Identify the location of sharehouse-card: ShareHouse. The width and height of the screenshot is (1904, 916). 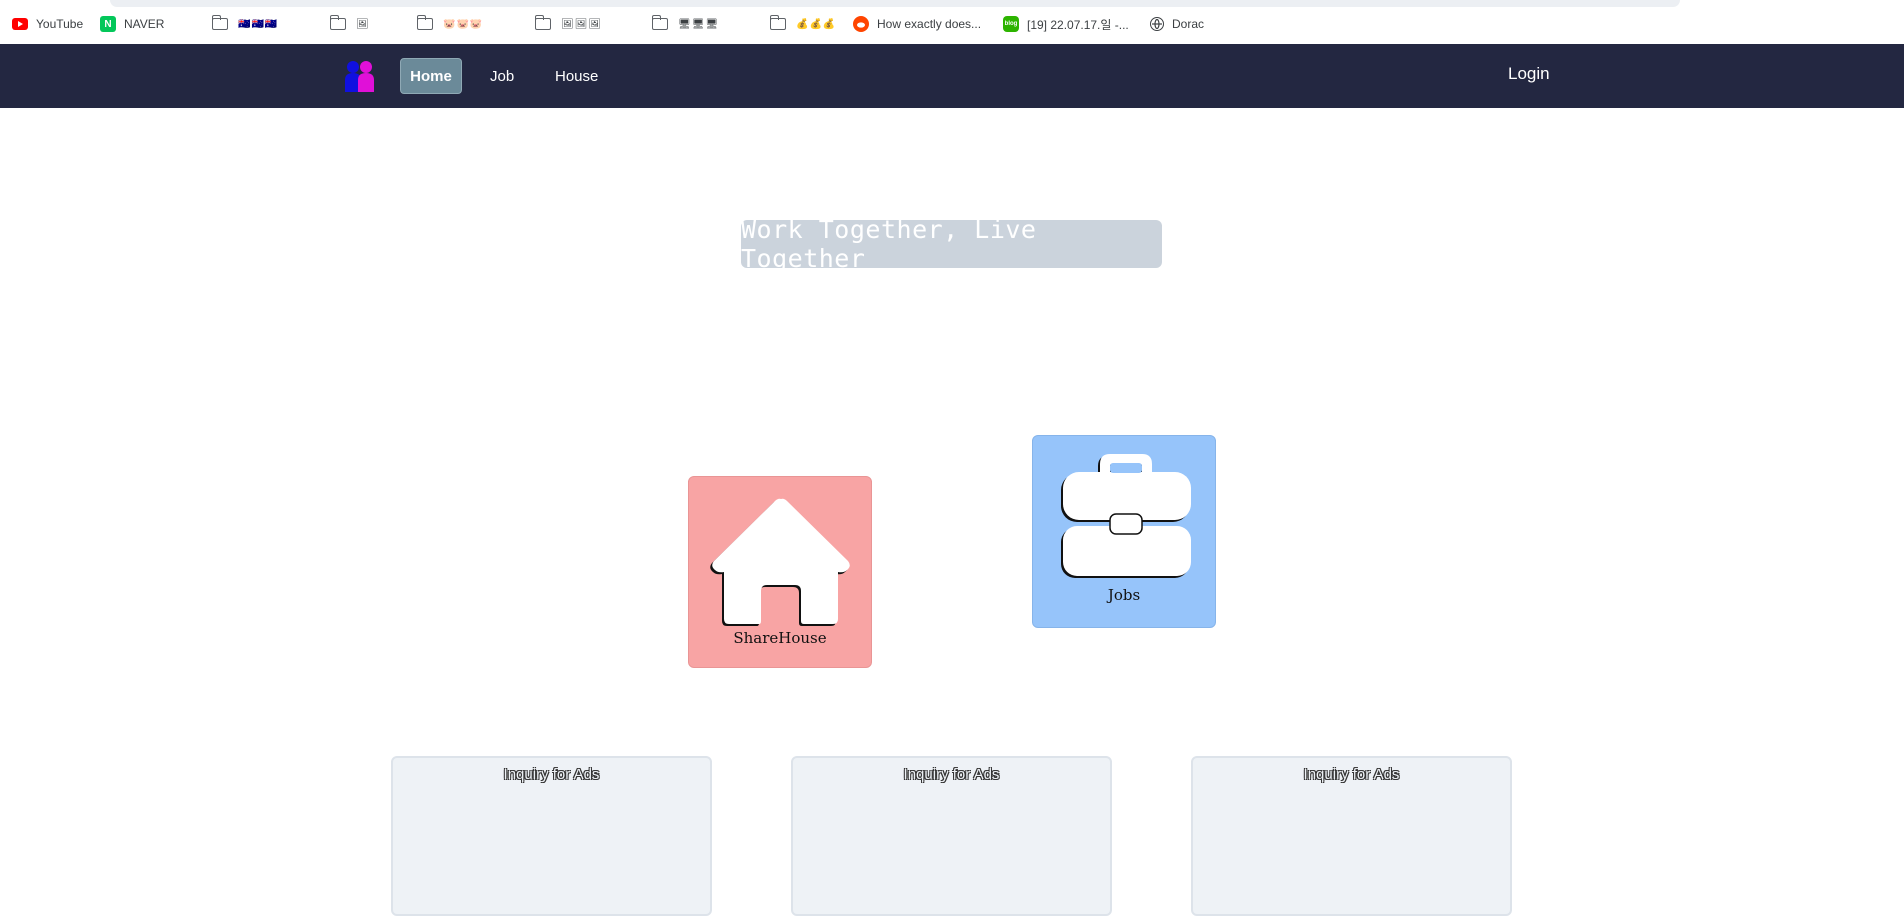
(780, 572).